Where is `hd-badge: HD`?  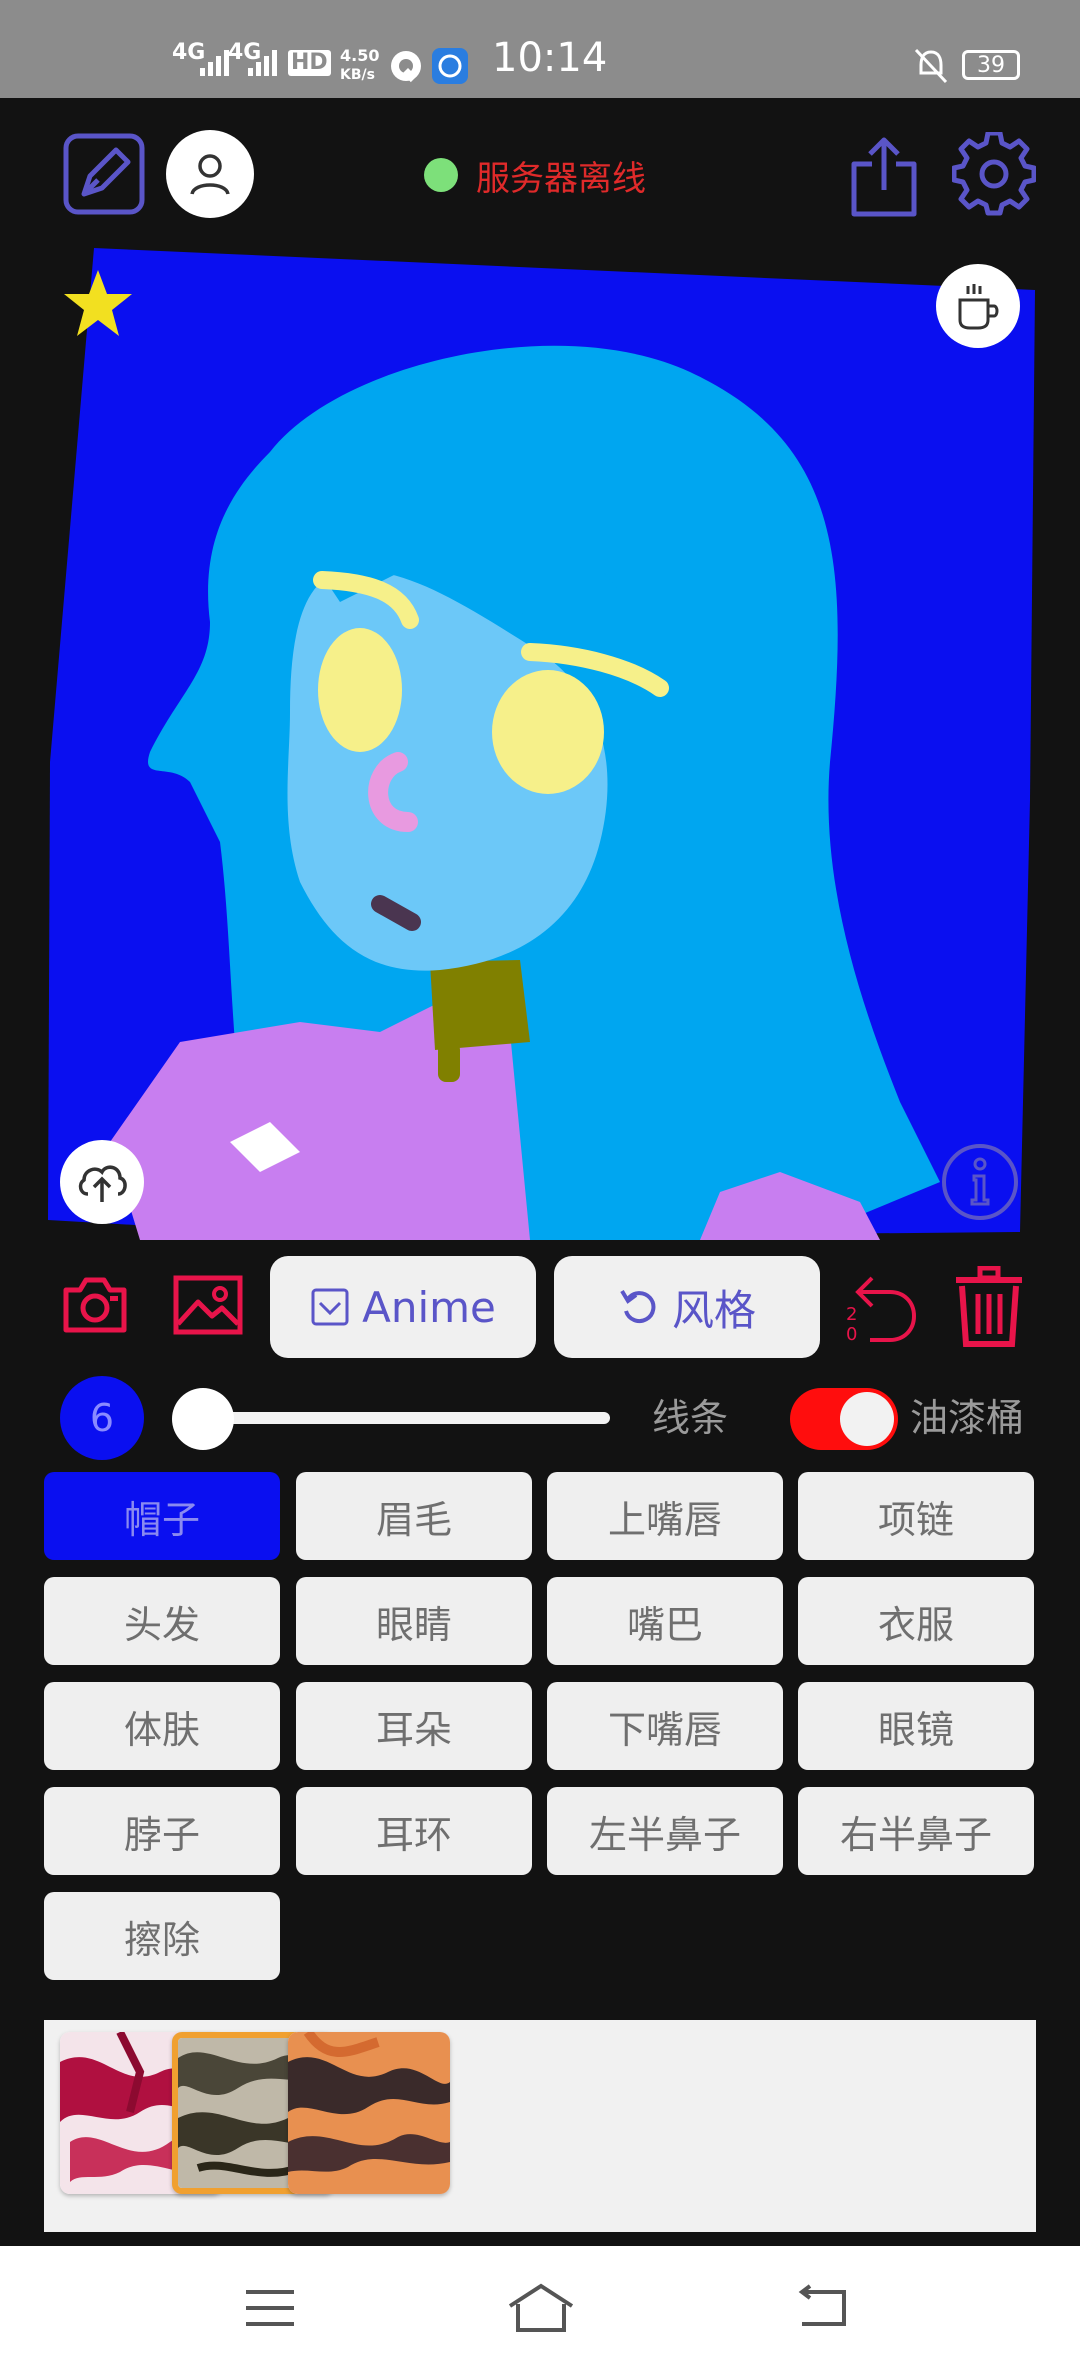 hd-badge: HD is located at coordinates (309, 63).